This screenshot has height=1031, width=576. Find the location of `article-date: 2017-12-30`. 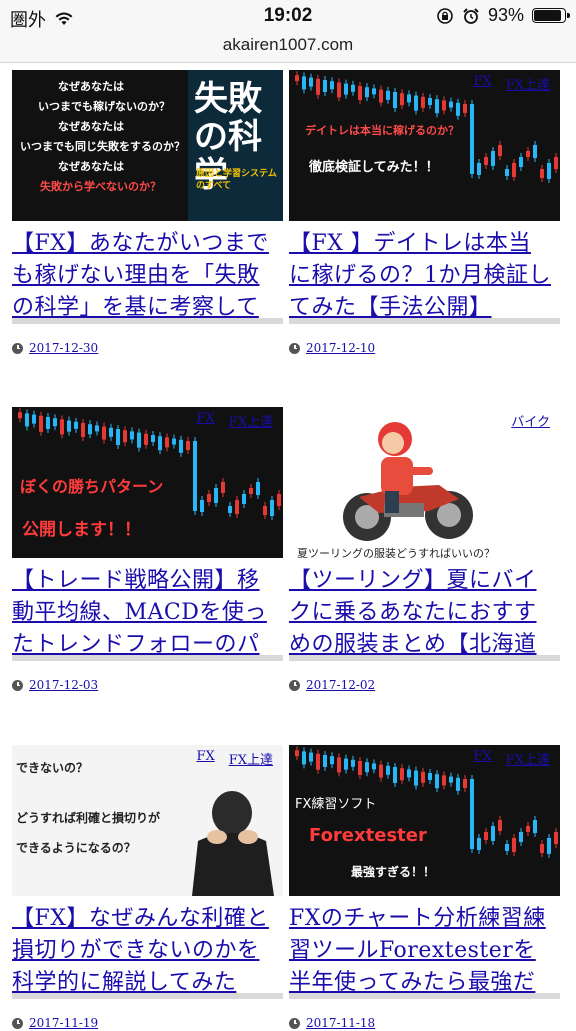

article-date: 2017-12-30 is located at coordinates (55, 348).